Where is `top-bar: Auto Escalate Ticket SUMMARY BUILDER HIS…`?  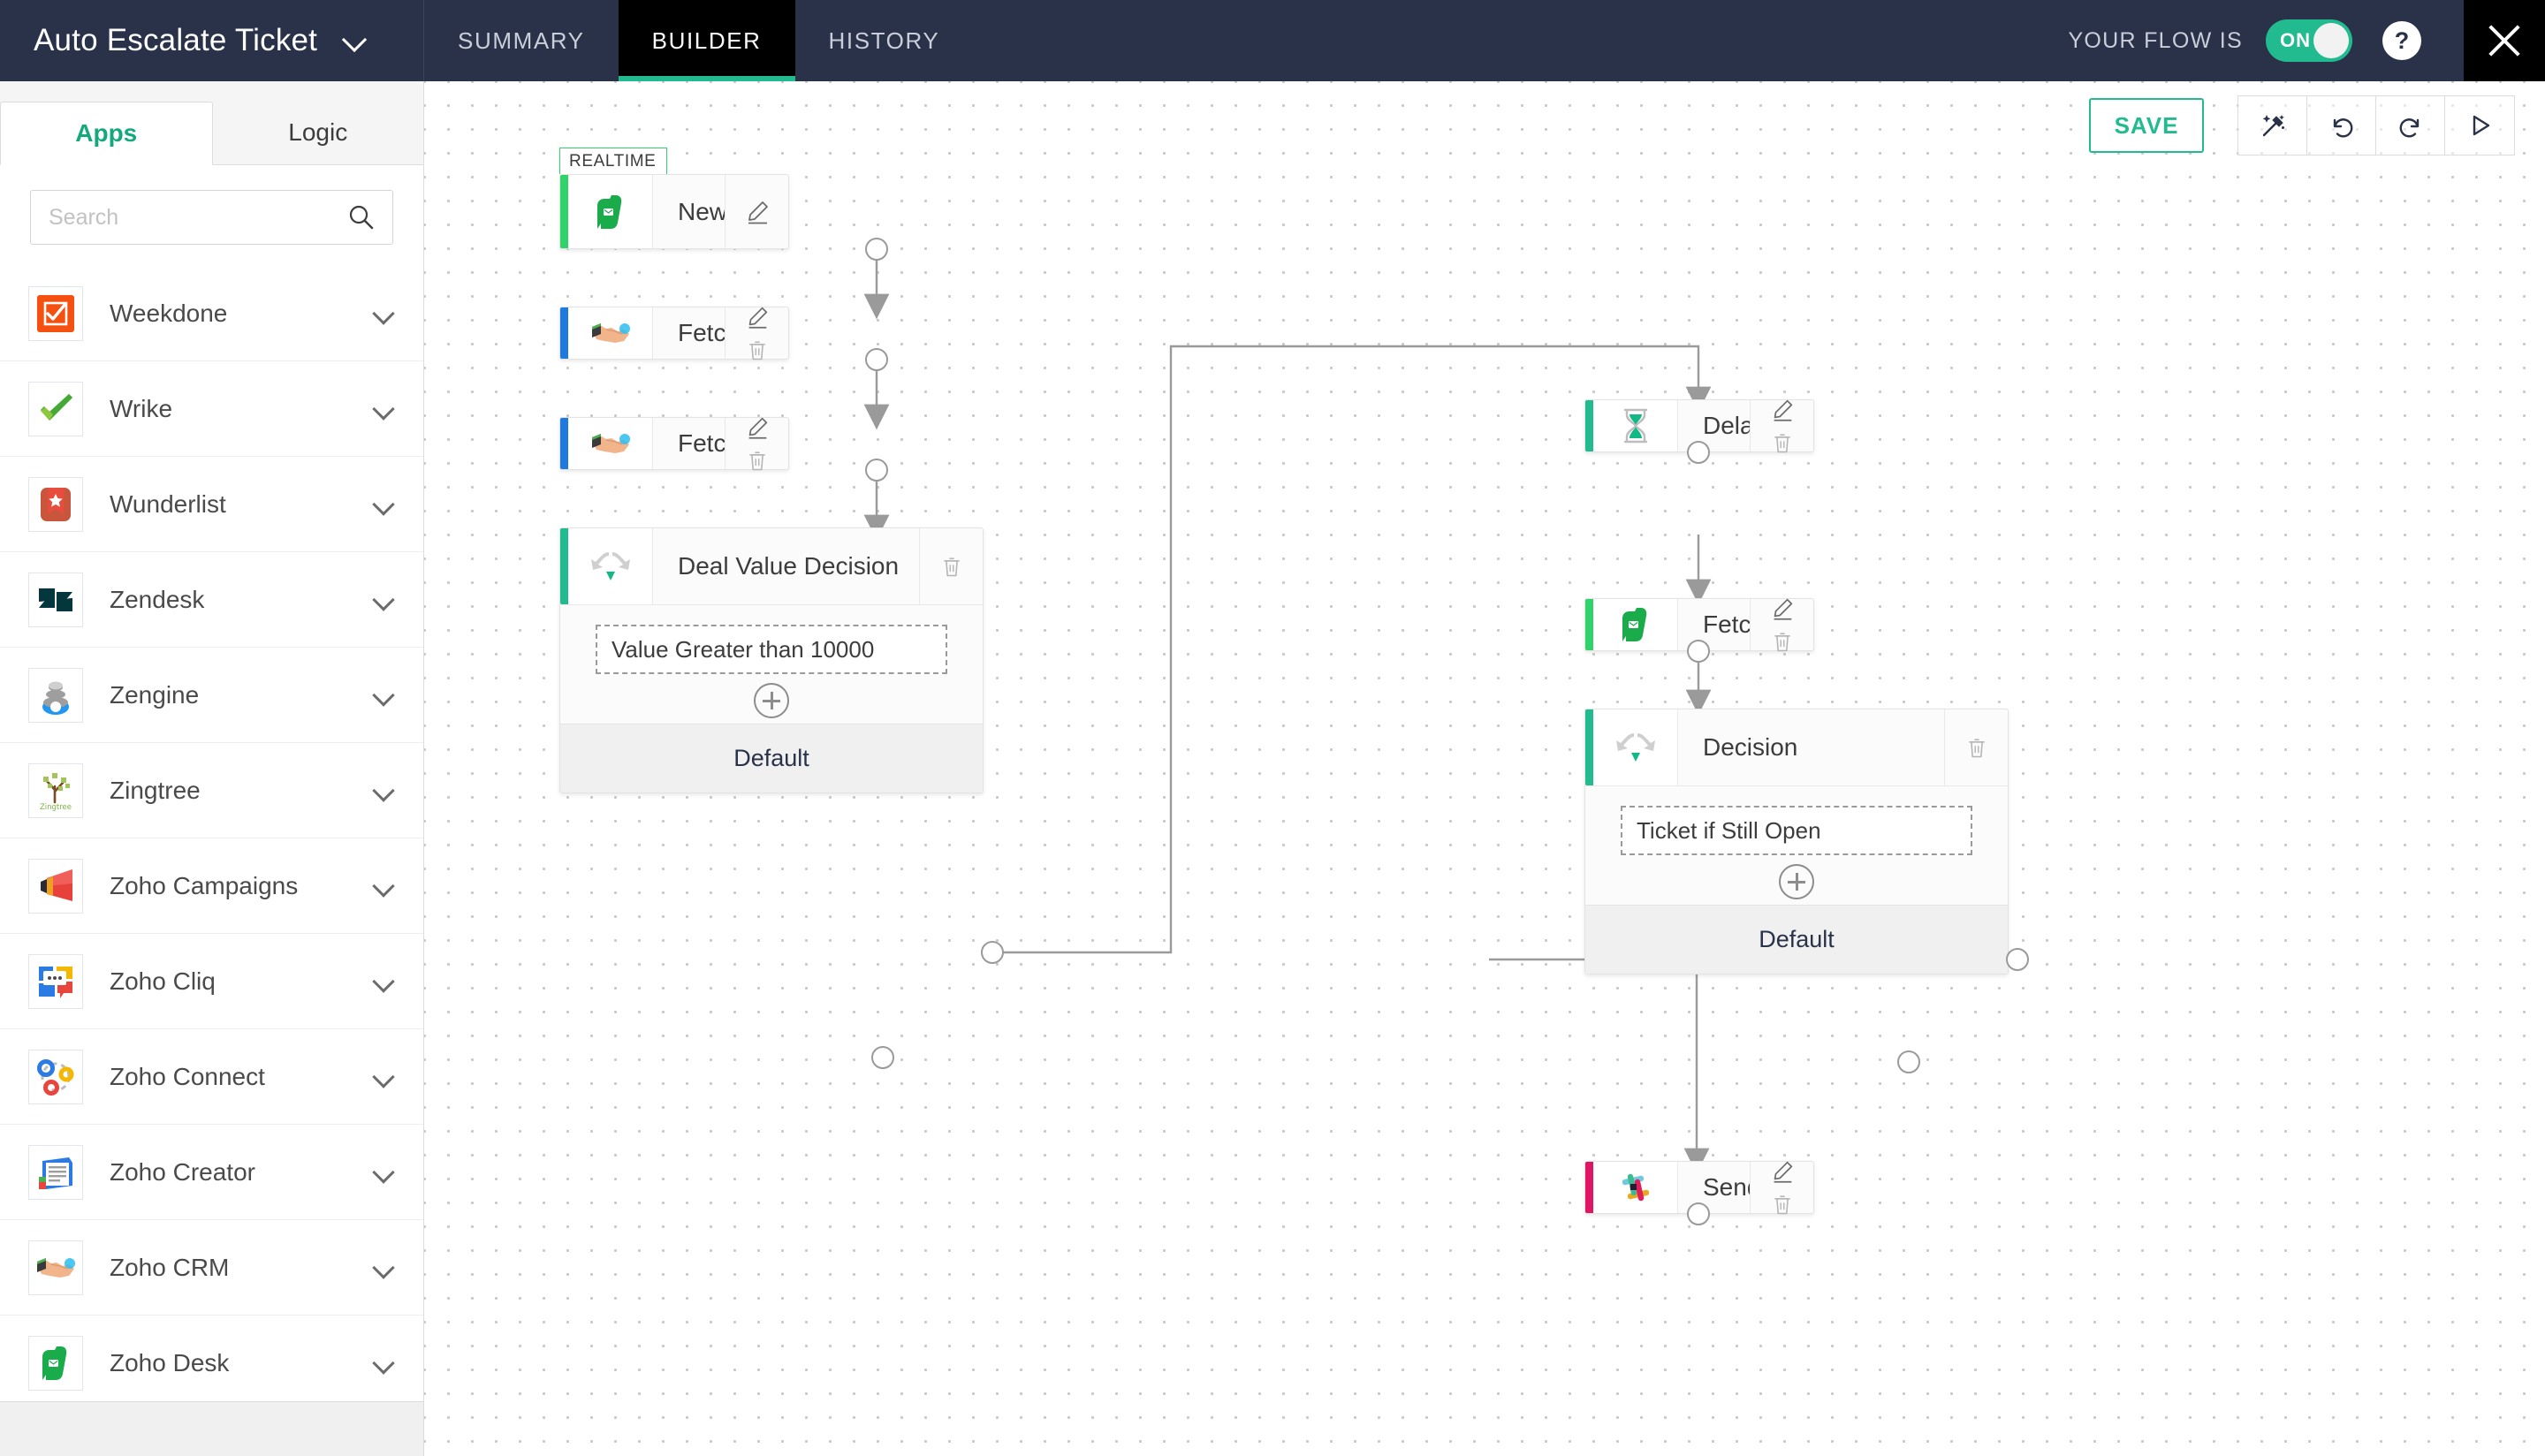 top-bar: Auto Escalate Ticket SUMMARY BUILDER HIS… is located at coordinates (1272, 41).